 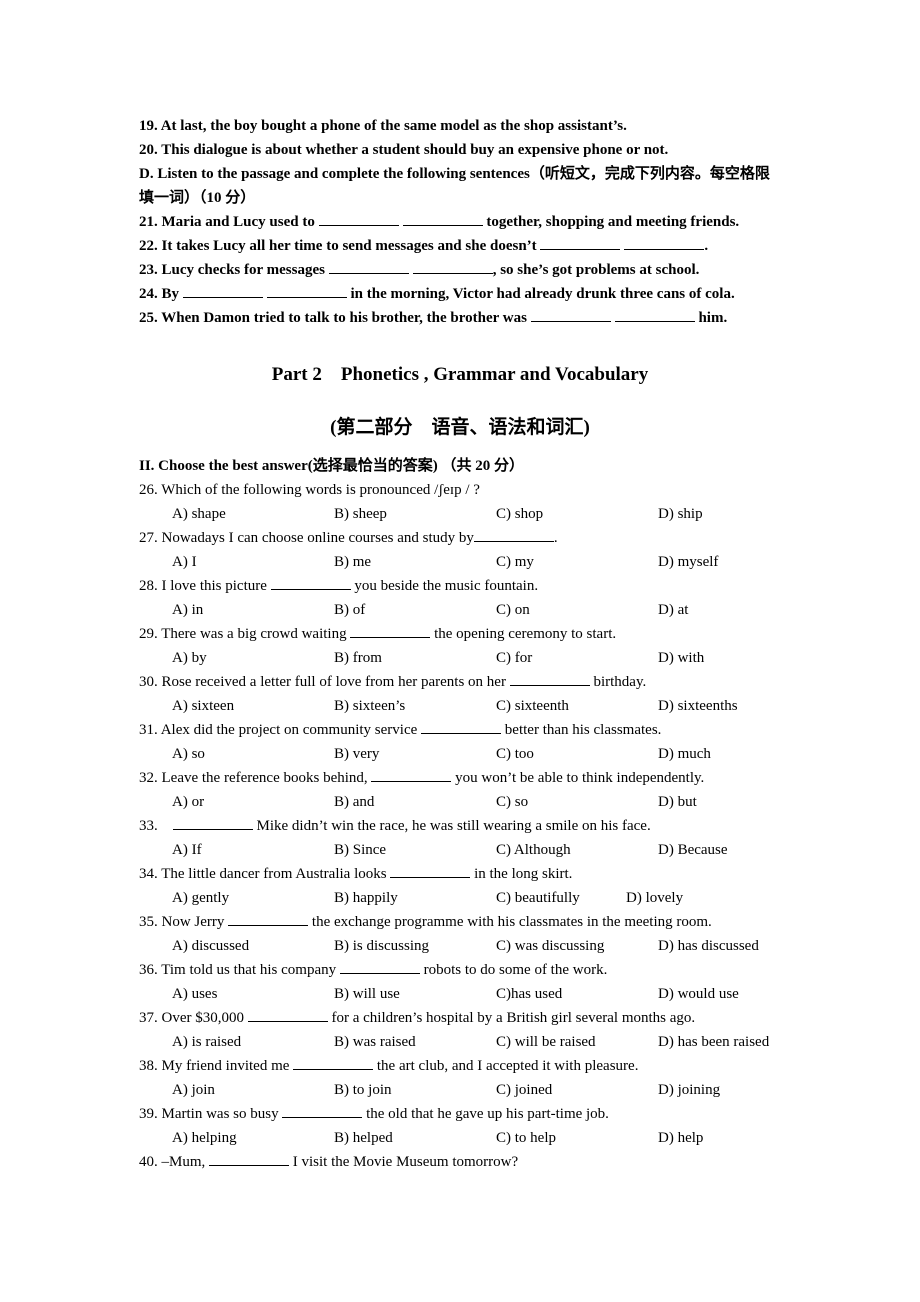 I want to click on option-a: A) by, so click(x=189, y=658).